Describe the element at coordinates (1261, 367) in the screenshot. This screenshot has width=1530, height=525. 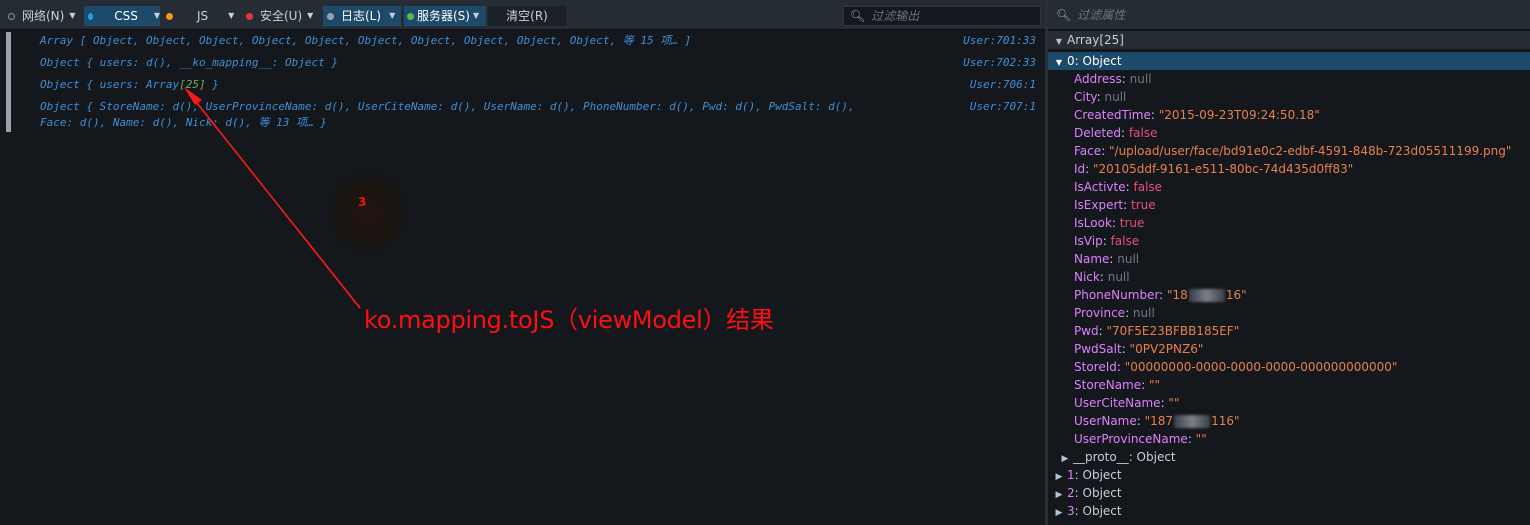
I see `property-value: "00000000-0000-0000-0000-000000000000"` at that location.